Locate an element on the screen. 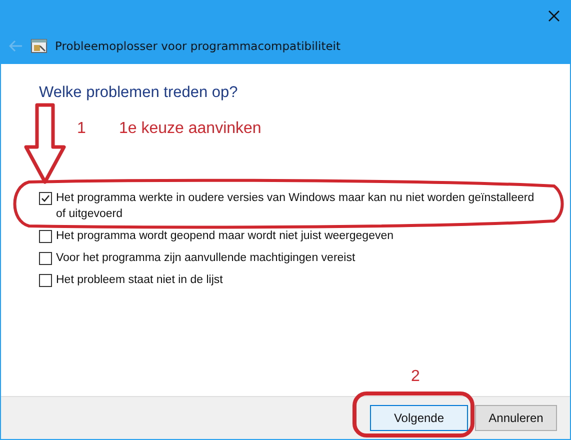  next-button: Volgende is located at coordinates (419, 418).